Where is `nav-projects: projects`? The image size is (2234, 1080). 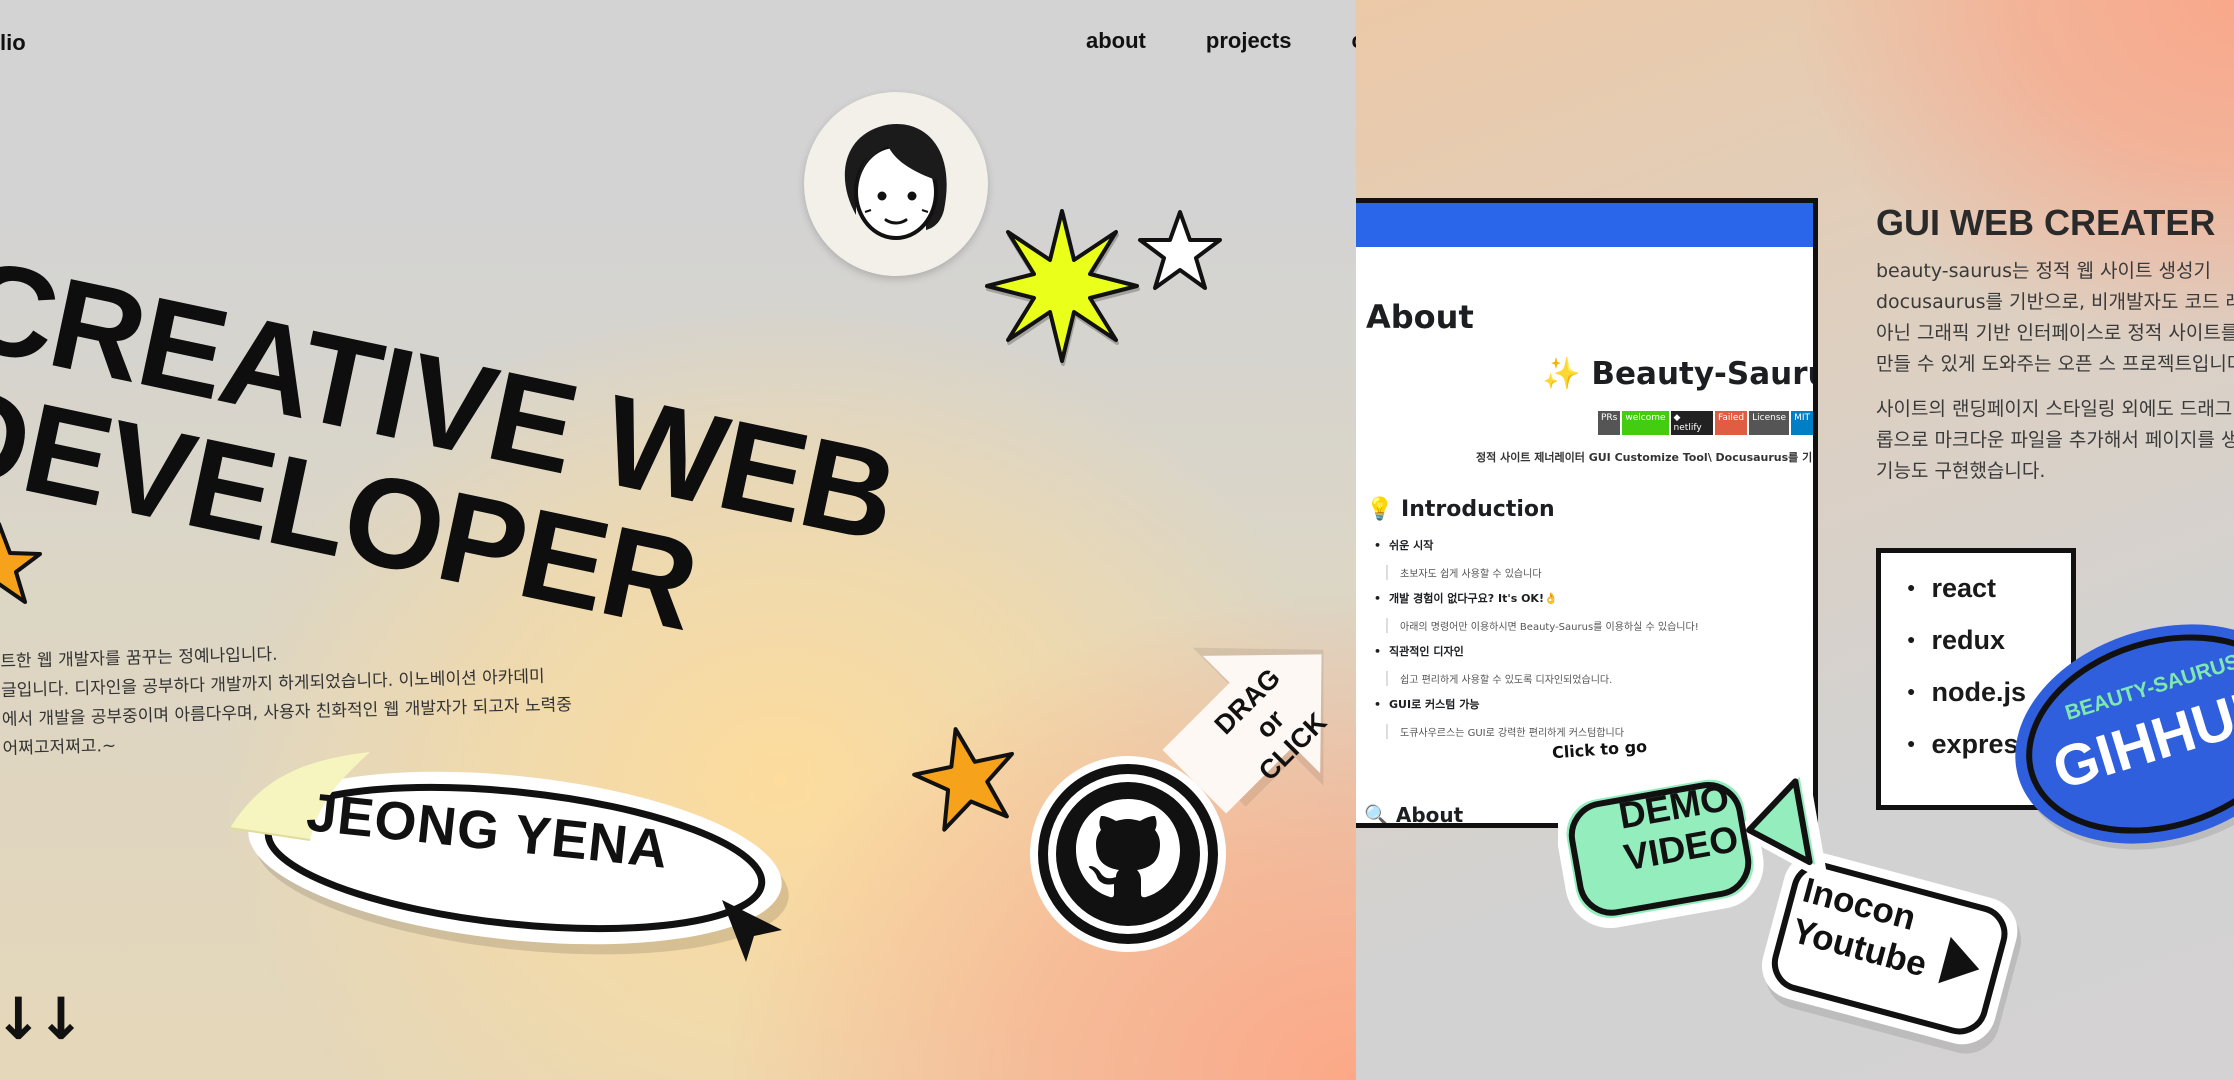
nav-projects: projects is located at coordinates (1249, 41).